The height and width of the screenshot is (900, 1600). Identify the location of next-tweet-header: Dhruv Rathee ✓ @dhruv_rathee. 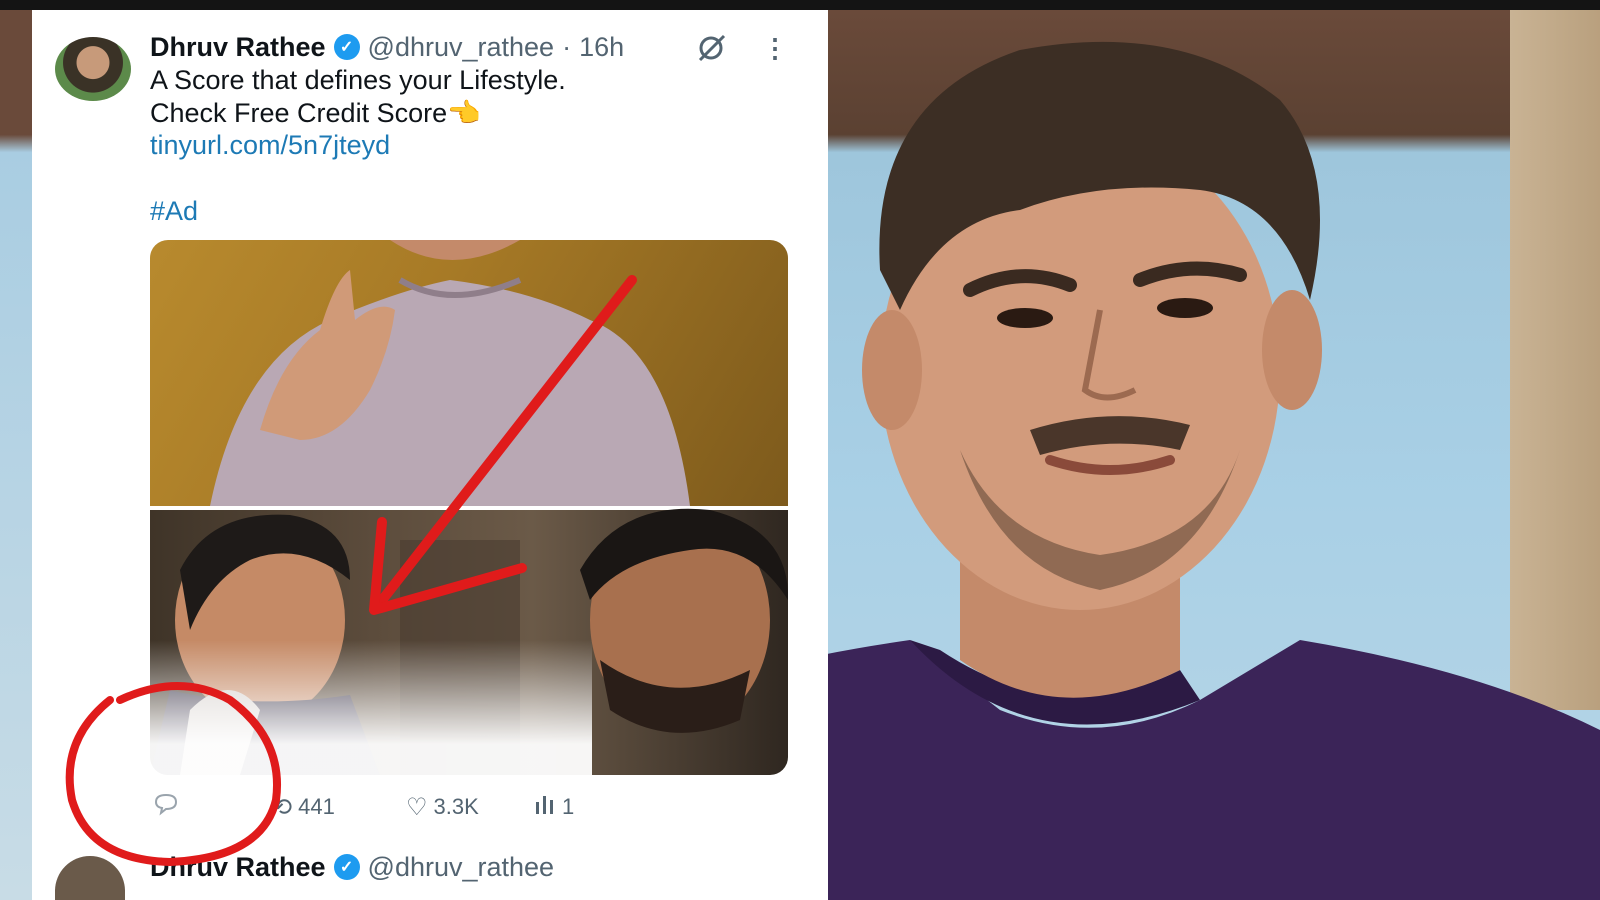
(352, 867).